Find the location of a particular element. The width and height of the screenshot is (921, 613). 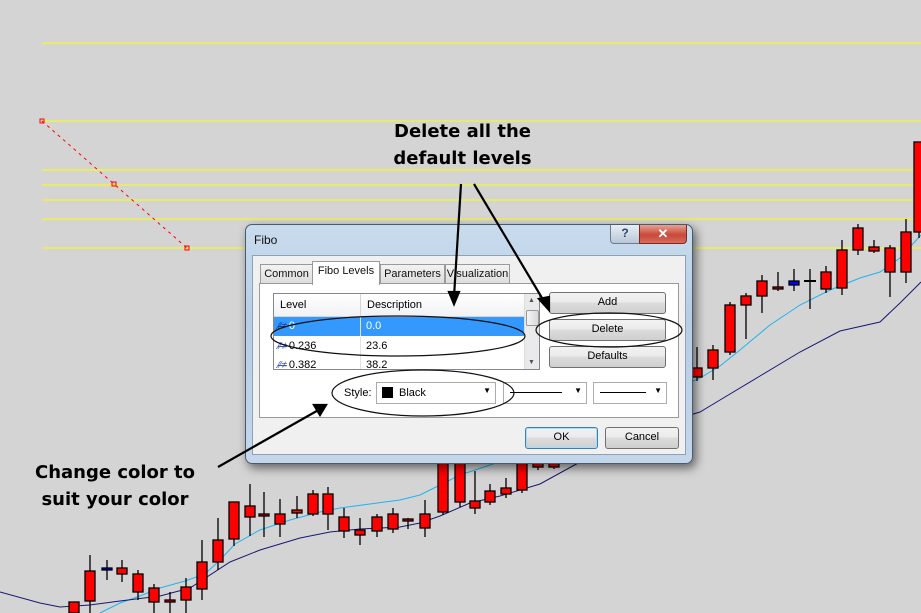

line-style-select: ▼ is located at coordinates (545, 393).